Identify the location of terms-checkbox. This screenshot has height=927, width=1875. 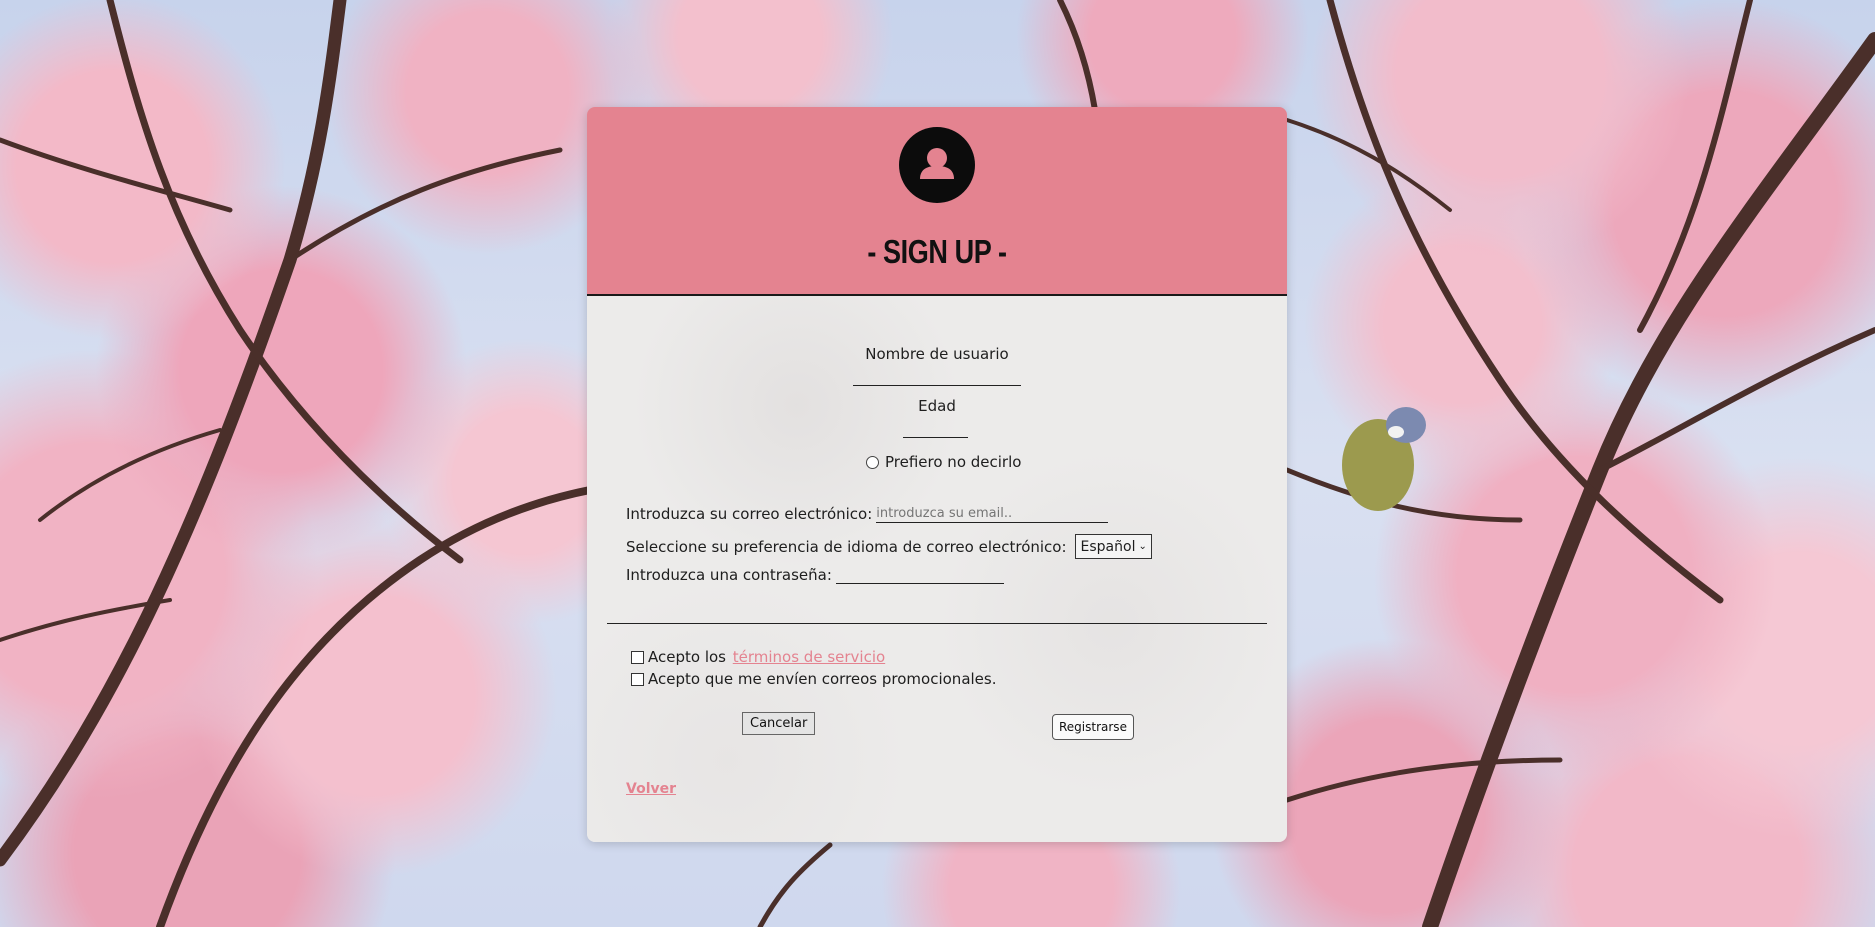
(637, 657).